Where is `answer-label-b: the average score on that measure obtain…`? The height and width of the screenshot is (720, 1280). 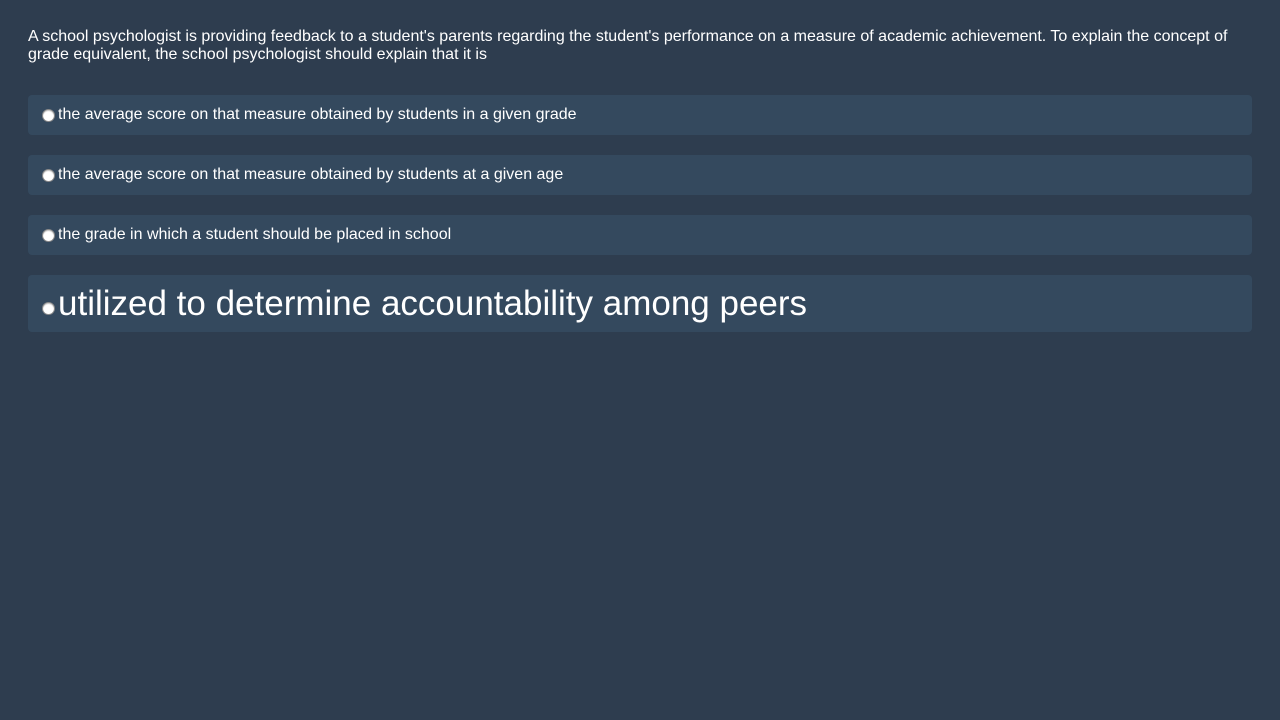
answer-label-b: the average score on that measure obtain… is located at coordinates (311, 174).